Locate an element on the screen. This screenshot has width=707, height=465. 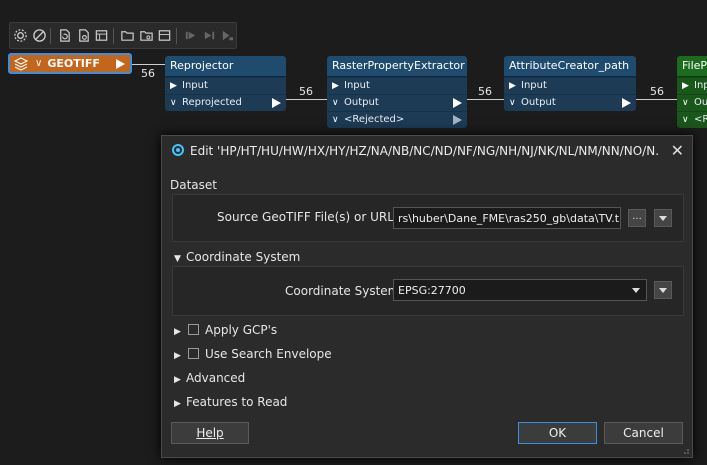
port-label: Inpu is located at coordinates (700, 85).